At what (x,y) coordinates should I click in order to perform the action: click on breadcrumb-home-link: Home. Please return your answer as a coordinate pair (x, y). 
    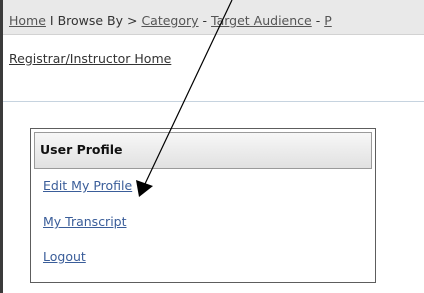
    Looking at the image, I should click on (27, 20).